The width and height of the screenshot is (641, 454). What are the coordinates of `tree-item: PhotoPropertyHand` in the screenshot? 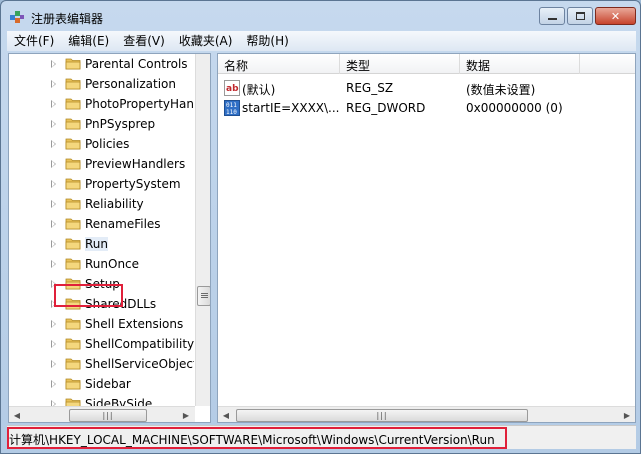 It's located at (101, 104).